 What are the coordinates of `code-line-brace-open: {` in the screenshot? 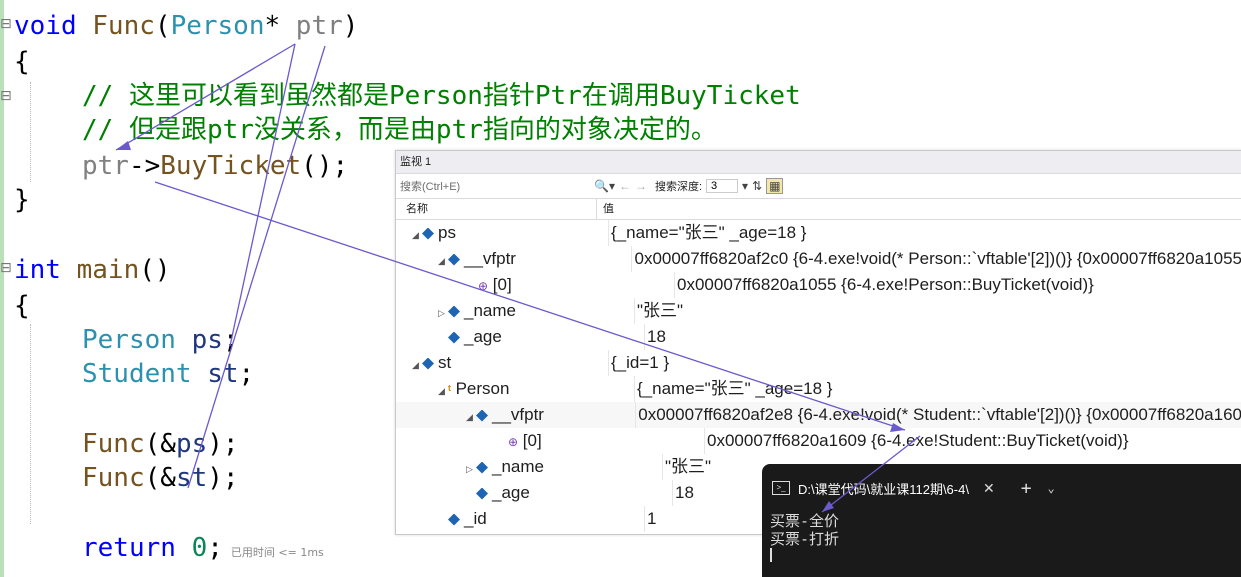 It's located at (22, 62).